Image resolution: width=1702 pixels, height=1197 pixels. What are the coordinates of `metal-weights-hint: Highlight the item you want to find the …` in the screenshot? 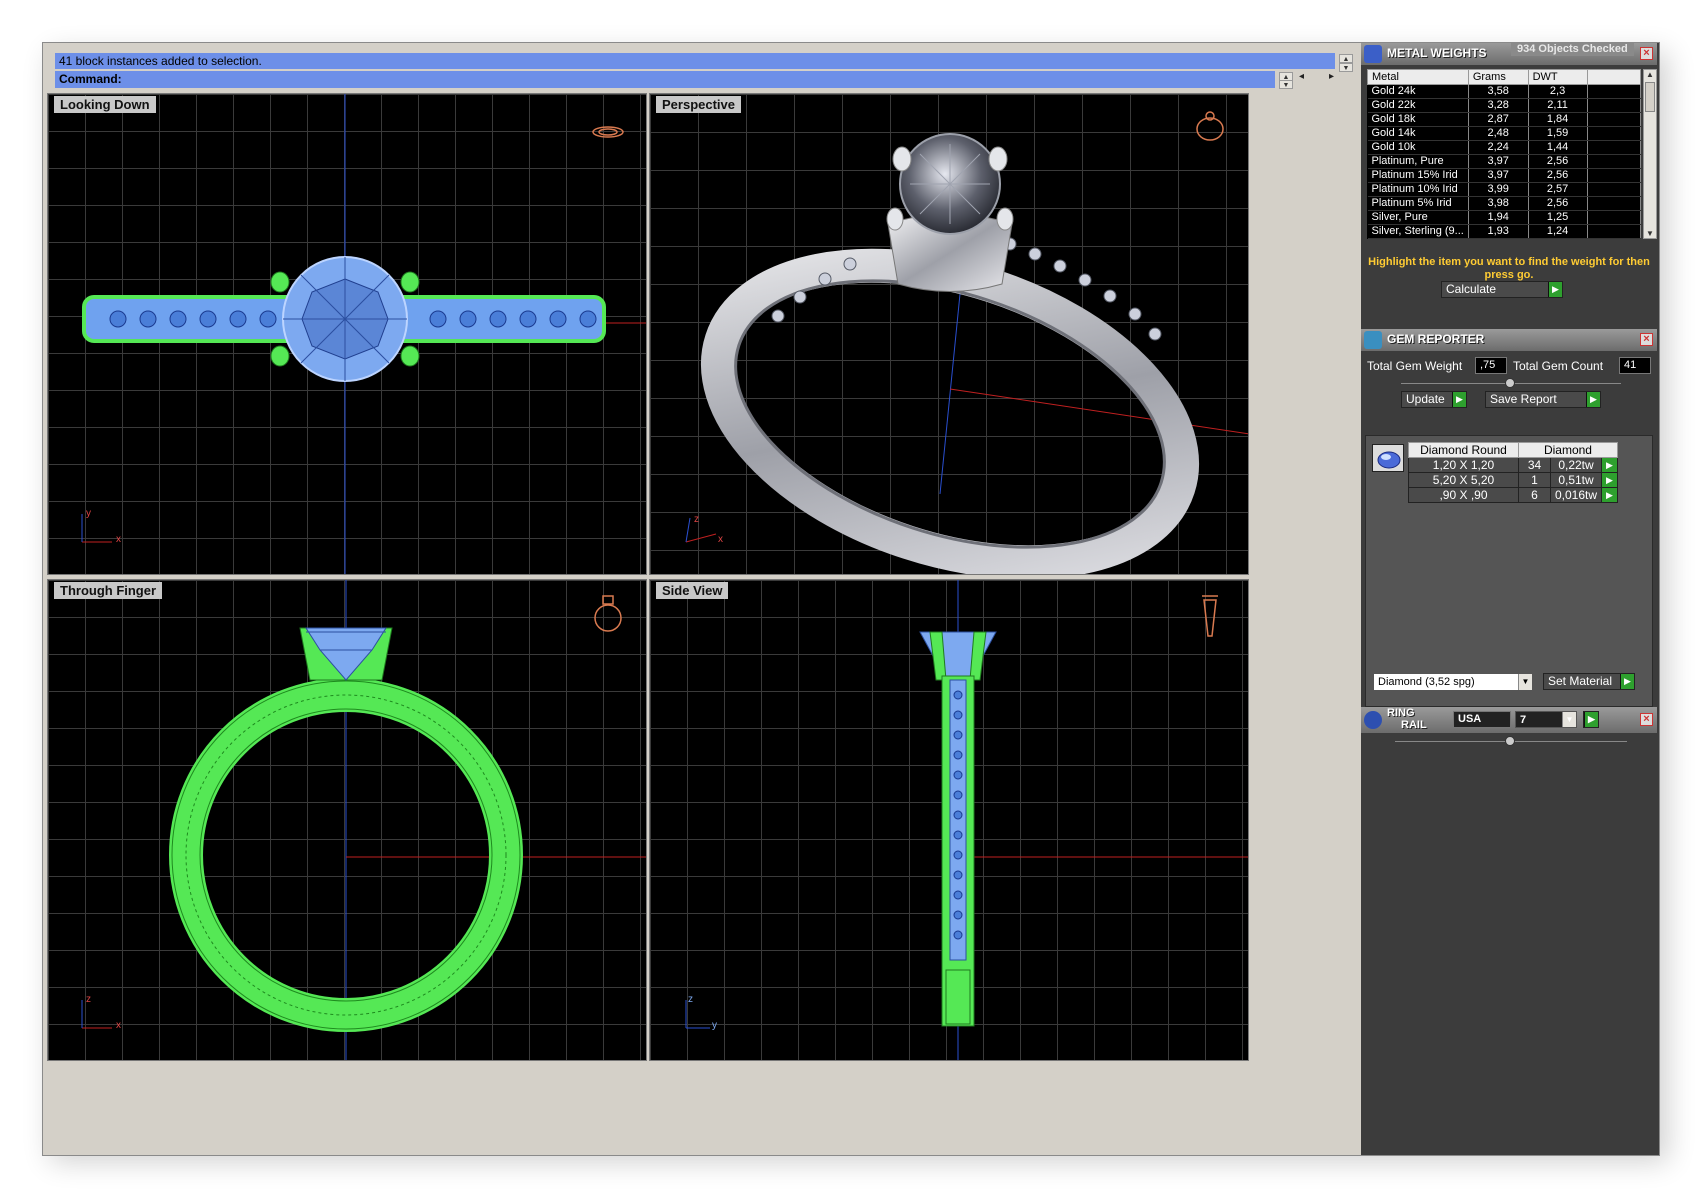 It's located at (1509, 268).